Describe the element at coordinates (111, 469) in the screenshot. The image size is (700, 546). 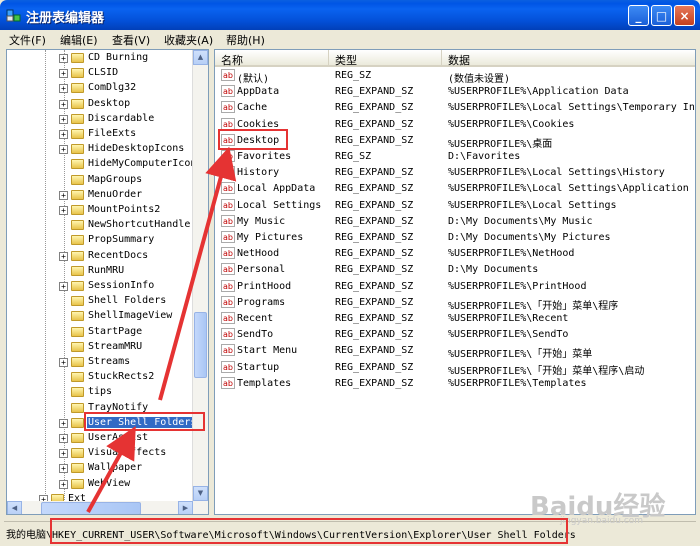
I see `arrow-to-user-shell-folders` at that location.